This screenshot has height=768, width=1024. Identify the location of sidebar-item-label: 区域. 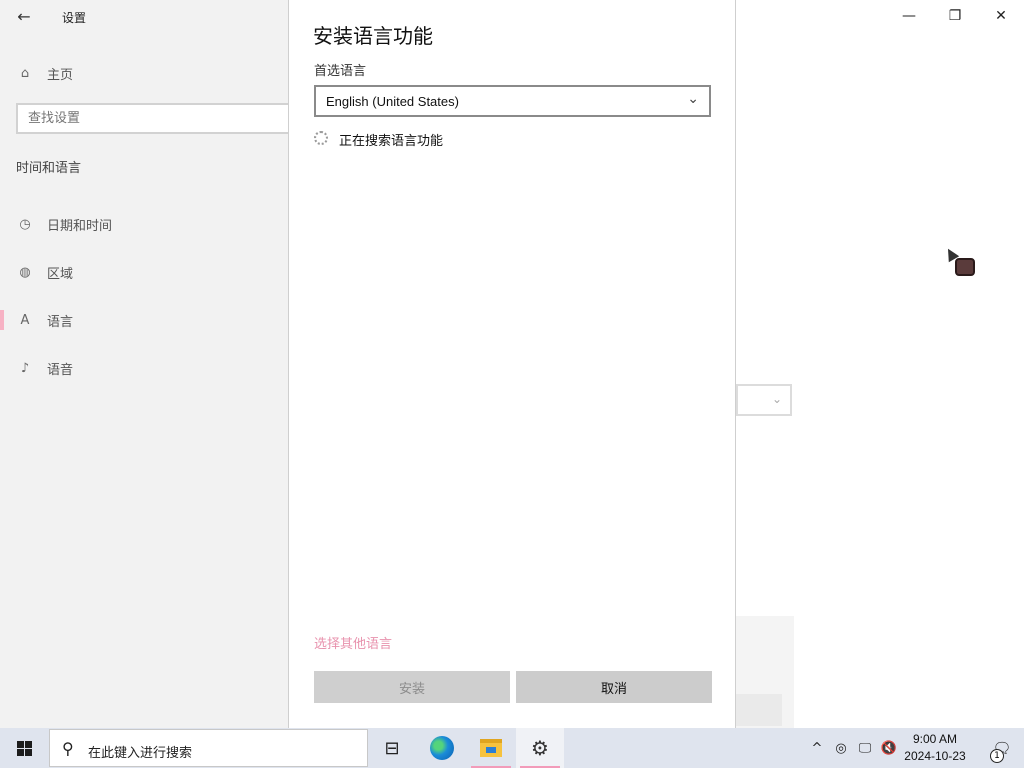
(60, 274).